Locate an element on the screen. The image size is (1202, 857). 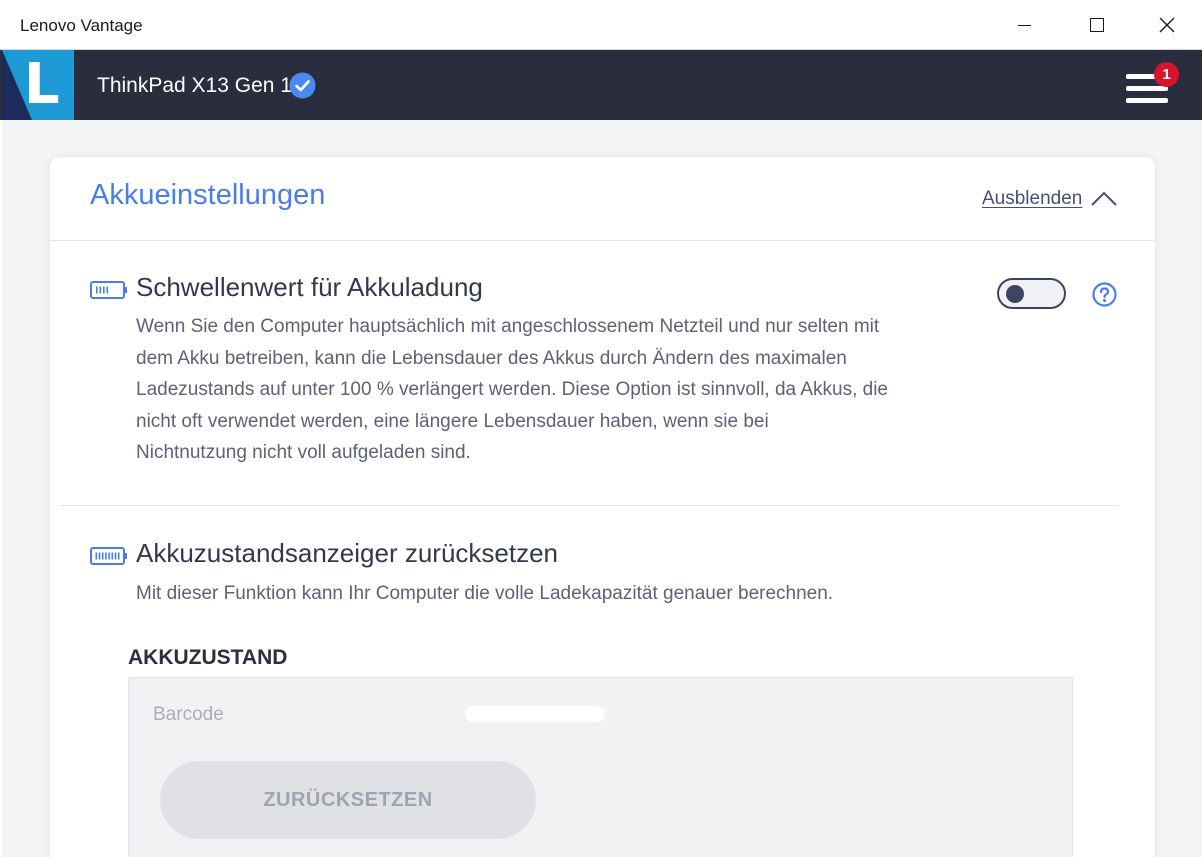
threshold-title: Schwellenwert für Akkuladung is located at coordinates (309, 287).